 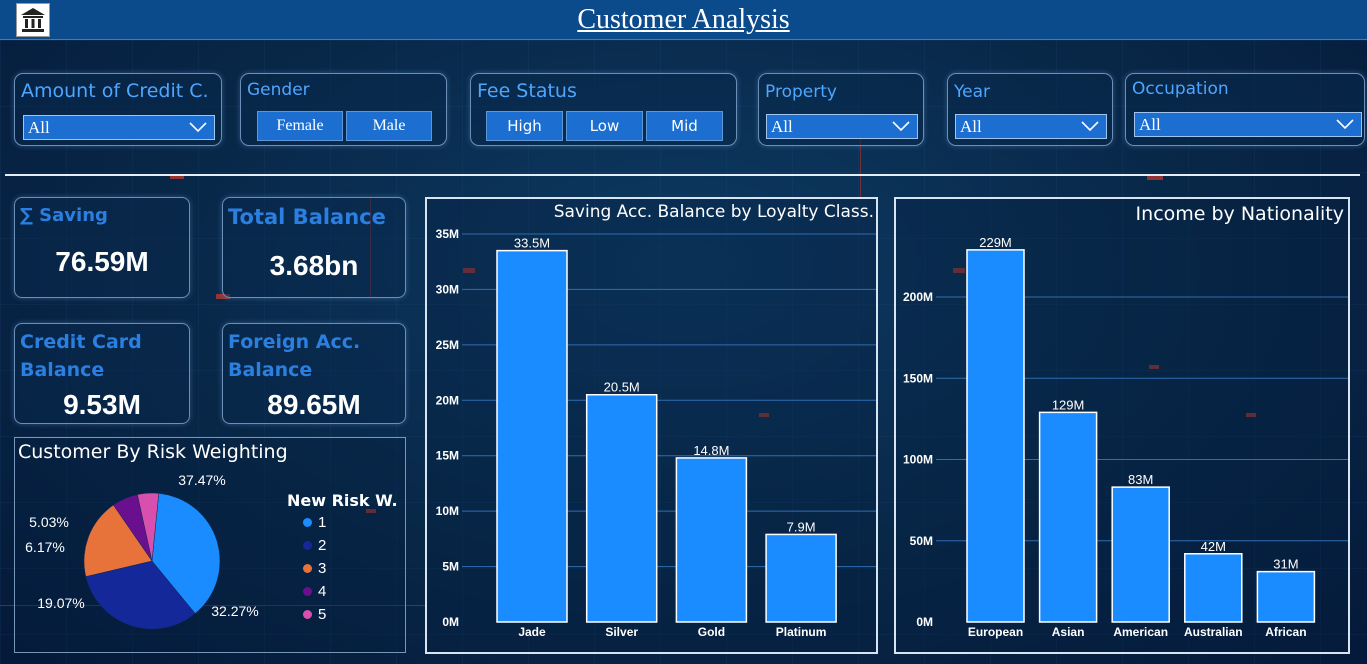 I want to click on bar-silver, so click(x=621, y=508).